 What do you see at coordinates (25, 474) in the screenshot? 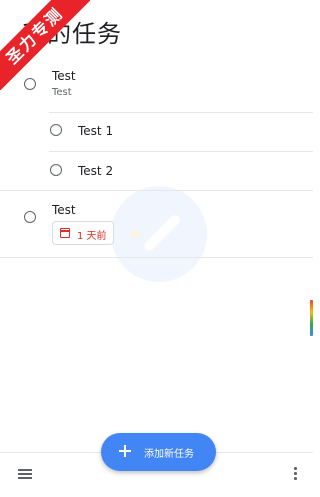
I see `menu-icon` at bounding box center [25, 474].